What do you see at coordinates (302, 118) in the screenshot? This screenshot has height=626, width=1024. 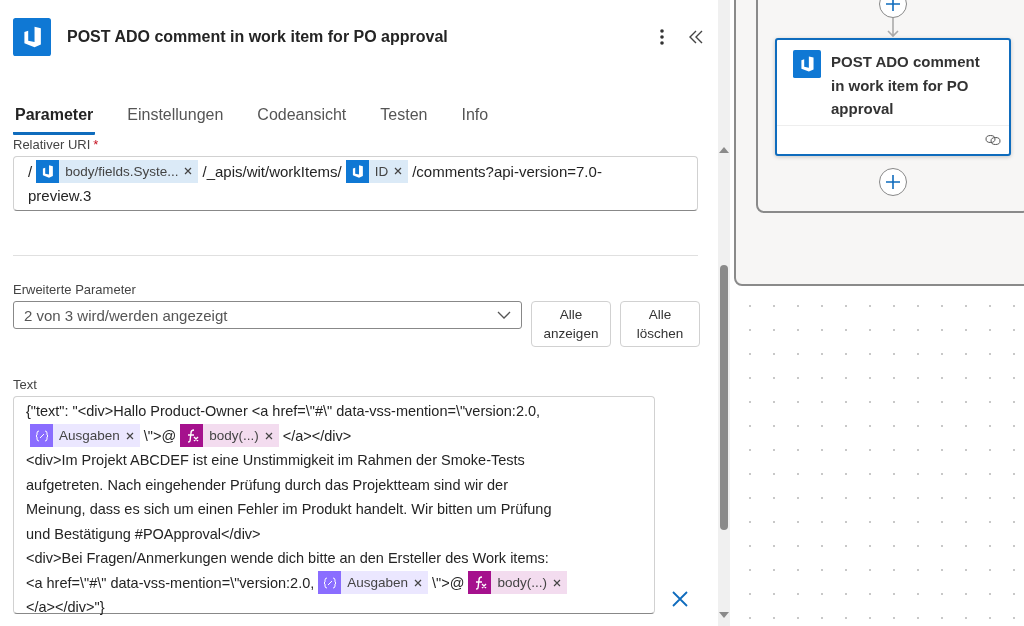 I see `tab: Codeansicht` at bounding box center [302, 118].